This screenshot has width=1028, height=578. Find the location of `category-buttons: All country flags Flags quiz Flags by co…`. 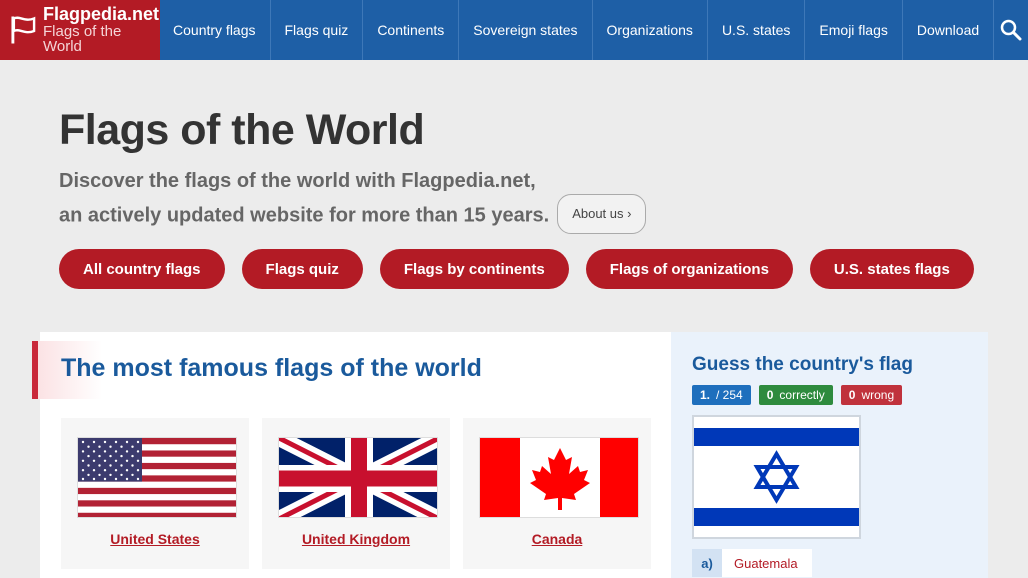

category-buttons: All country flags Flags quiz Flags by co… is located at coordinates (525, 269).